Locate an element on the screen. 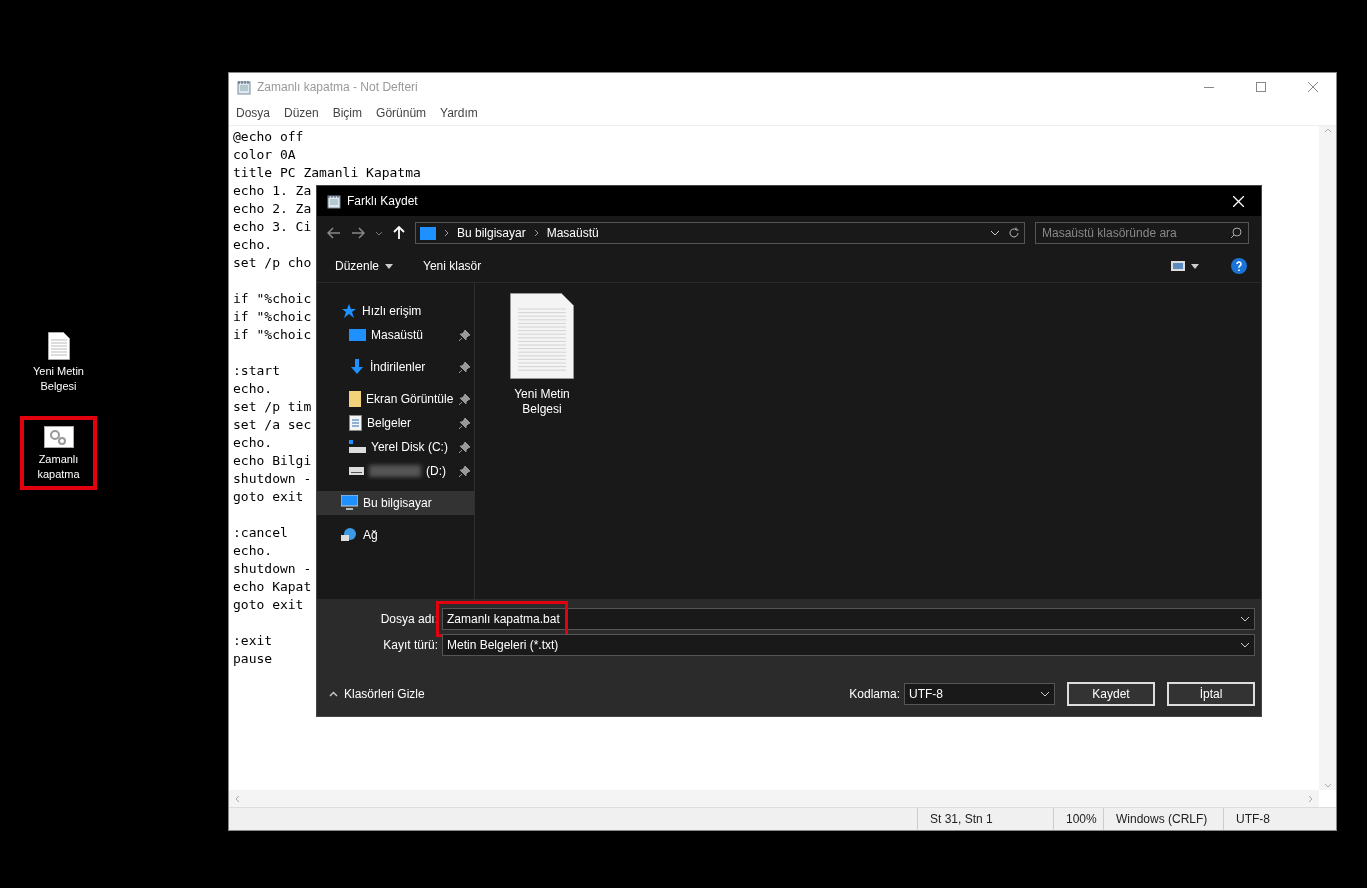 The height and width of the screenshot is (888, 1367). nav-label: İndirilenler is located at coordinates (398, 367).